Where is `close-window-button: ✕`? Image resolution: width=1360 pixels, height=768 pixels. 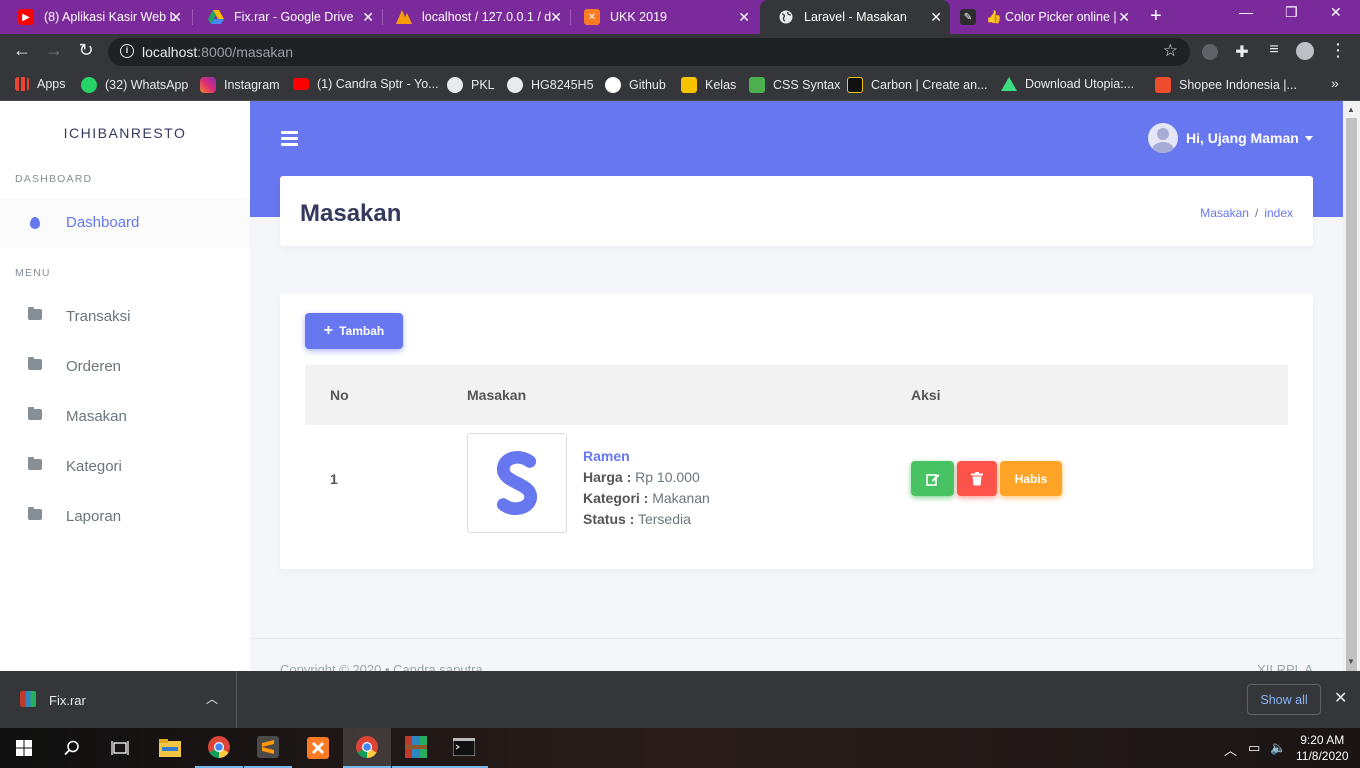 close-window-button: ✕ is located at coordinates (1336, 12).